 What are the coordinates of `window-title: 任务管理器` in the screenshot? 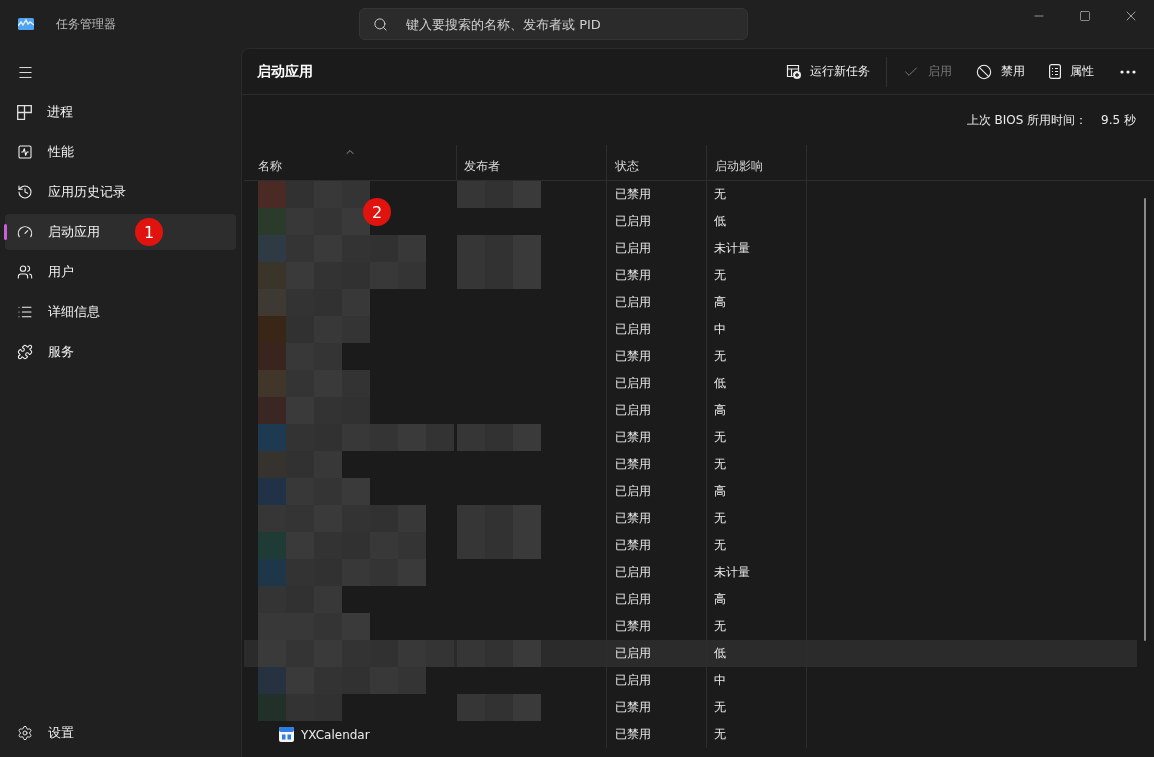 It's located at (86, 24).